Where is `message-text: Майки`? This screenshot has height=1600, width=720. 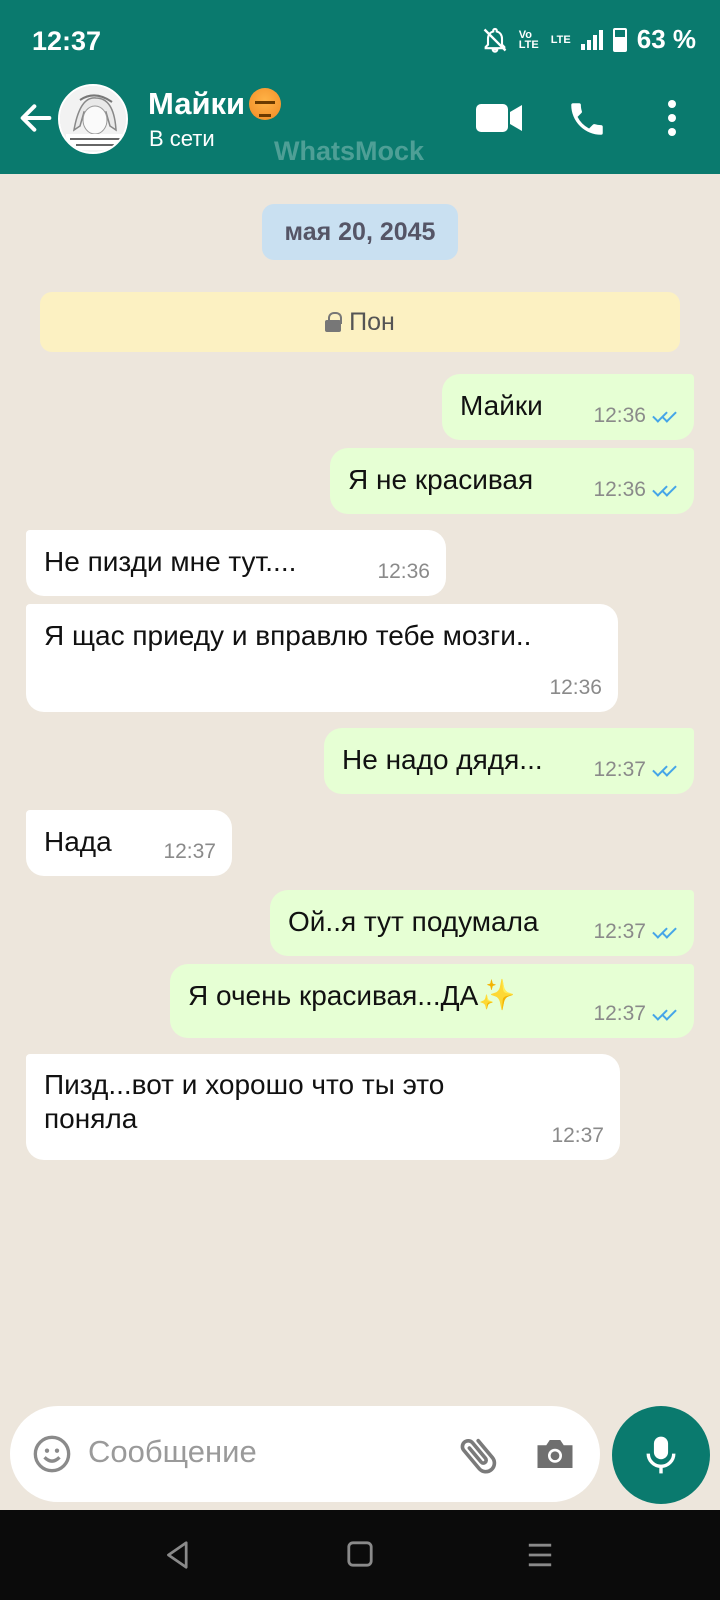
message-text: Майки is located at coordinates (501, 405).